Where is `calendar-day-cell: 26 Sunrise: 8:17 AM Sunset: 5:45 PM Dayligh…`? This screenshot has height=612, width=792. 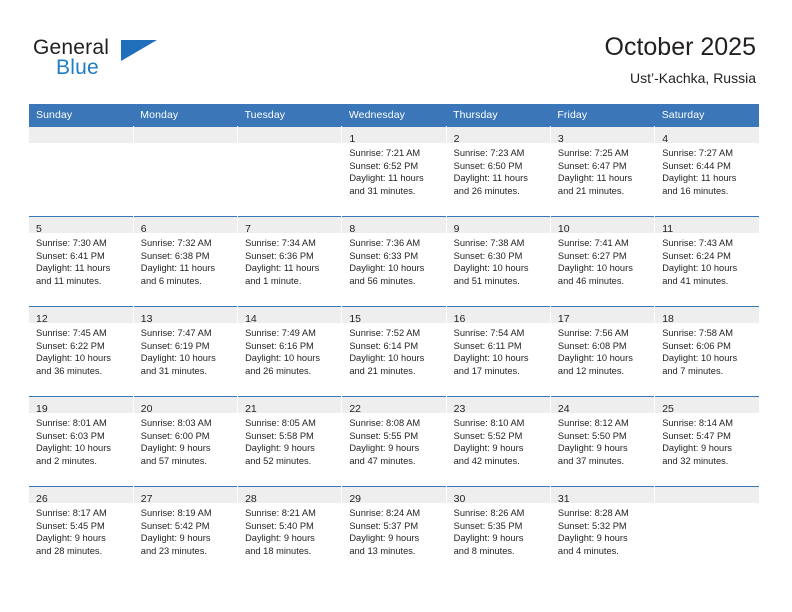 calendar-day-cell: 26 Sunrise: 8:17 AM Sunset: 5:45 PM Dayligh… is located at coordinates (81, 531).